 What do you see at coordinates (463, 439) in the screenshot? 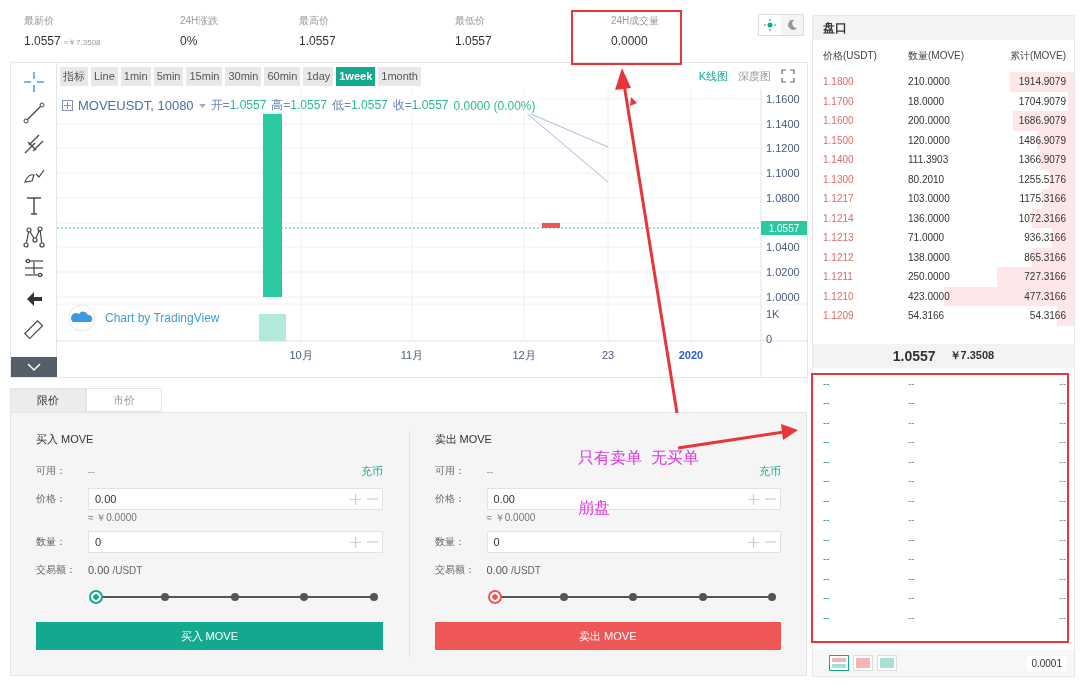
I see `form-title: 卖出 MOVE` at bounding box center [463, 439].